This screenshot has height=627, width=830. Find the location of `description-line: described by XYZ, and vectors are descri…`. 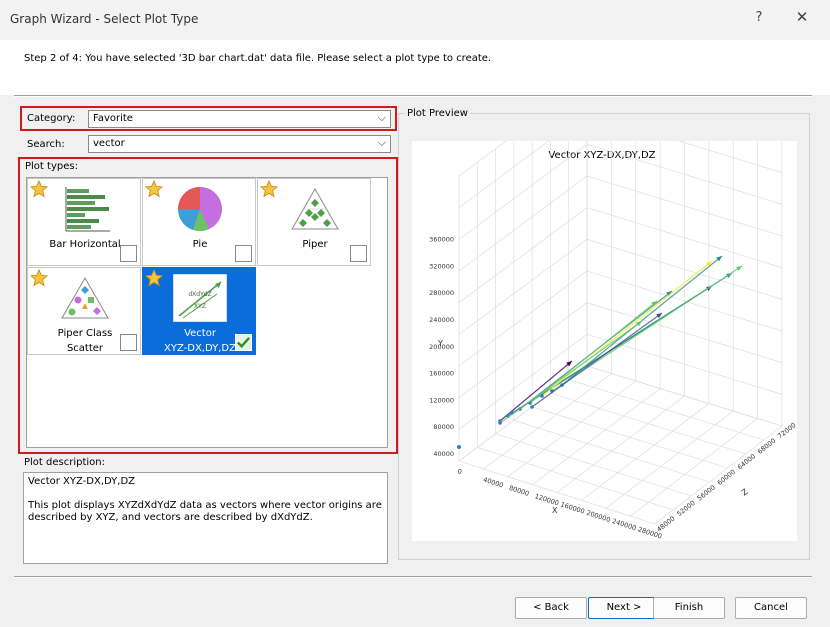

description-line: described by XYZ, and vectors are descri… is located at coordinates (170, 517).